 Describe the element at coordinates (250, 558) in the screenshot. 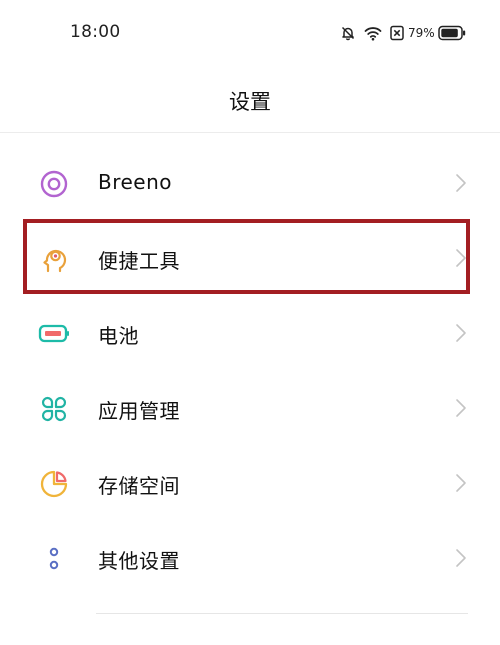

I see `settings-item-other: 其他设置` at that location.